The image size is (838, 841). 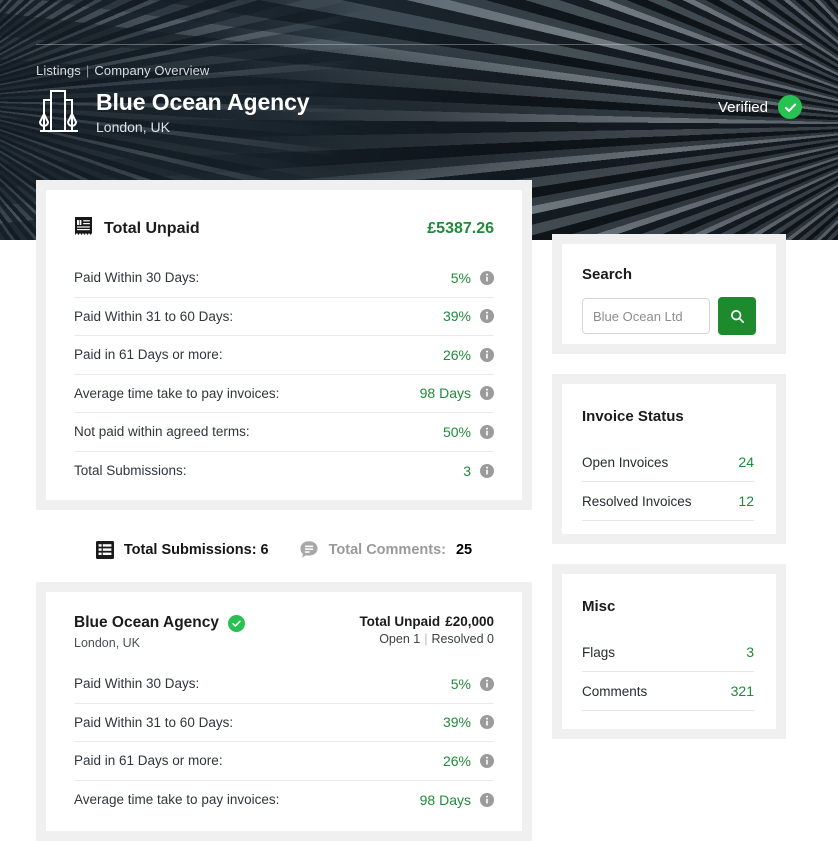 What do you see at coordinates (107, 643) in the screenshot?
I see `submission-location: London, UK` at bounding box center [107, 643].